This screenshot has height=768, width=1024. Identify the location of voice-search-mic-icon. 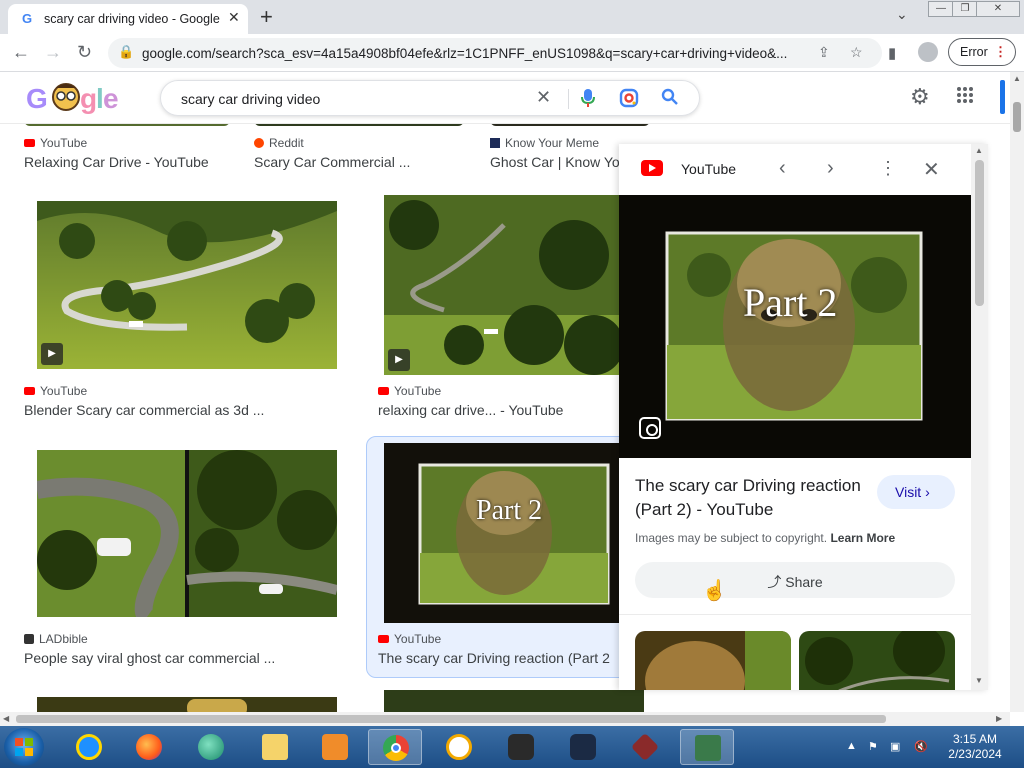
(588, 100).